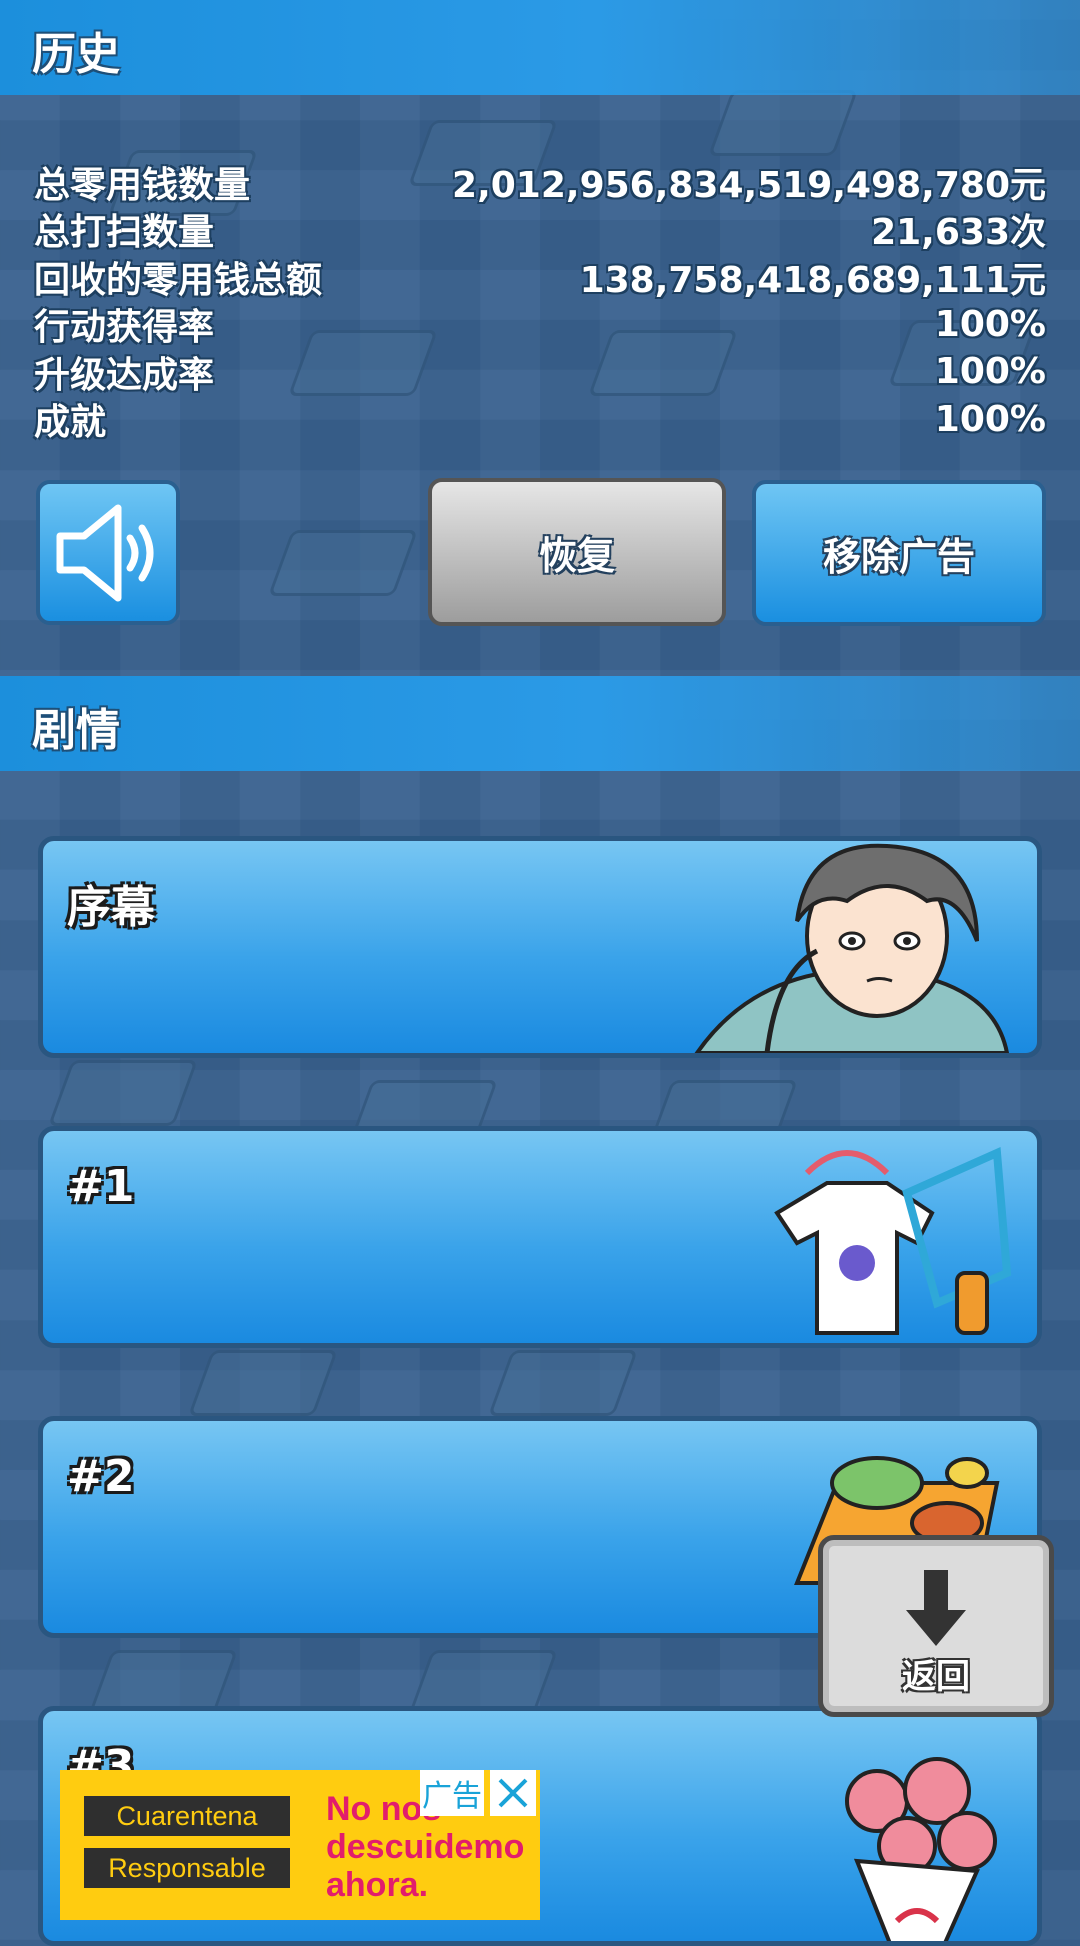 The image size is (1080, 1946). Describe the element at coordinates (958, 233) in the screenshot. I see `stat-value: 21,633次` at that location.